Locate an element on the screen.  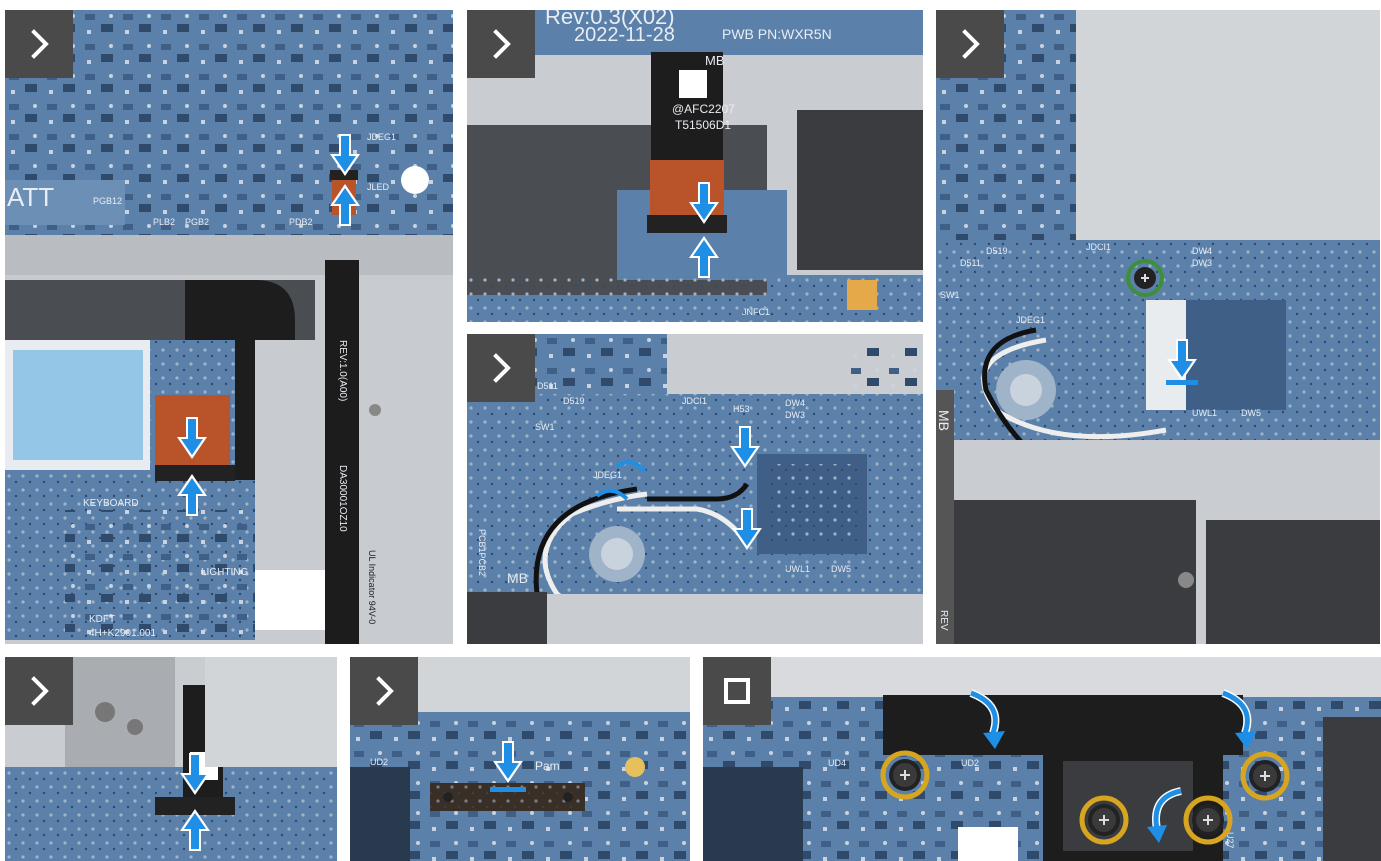
step-6-panel: UD2 Pam is located at coordinates (520, 759).